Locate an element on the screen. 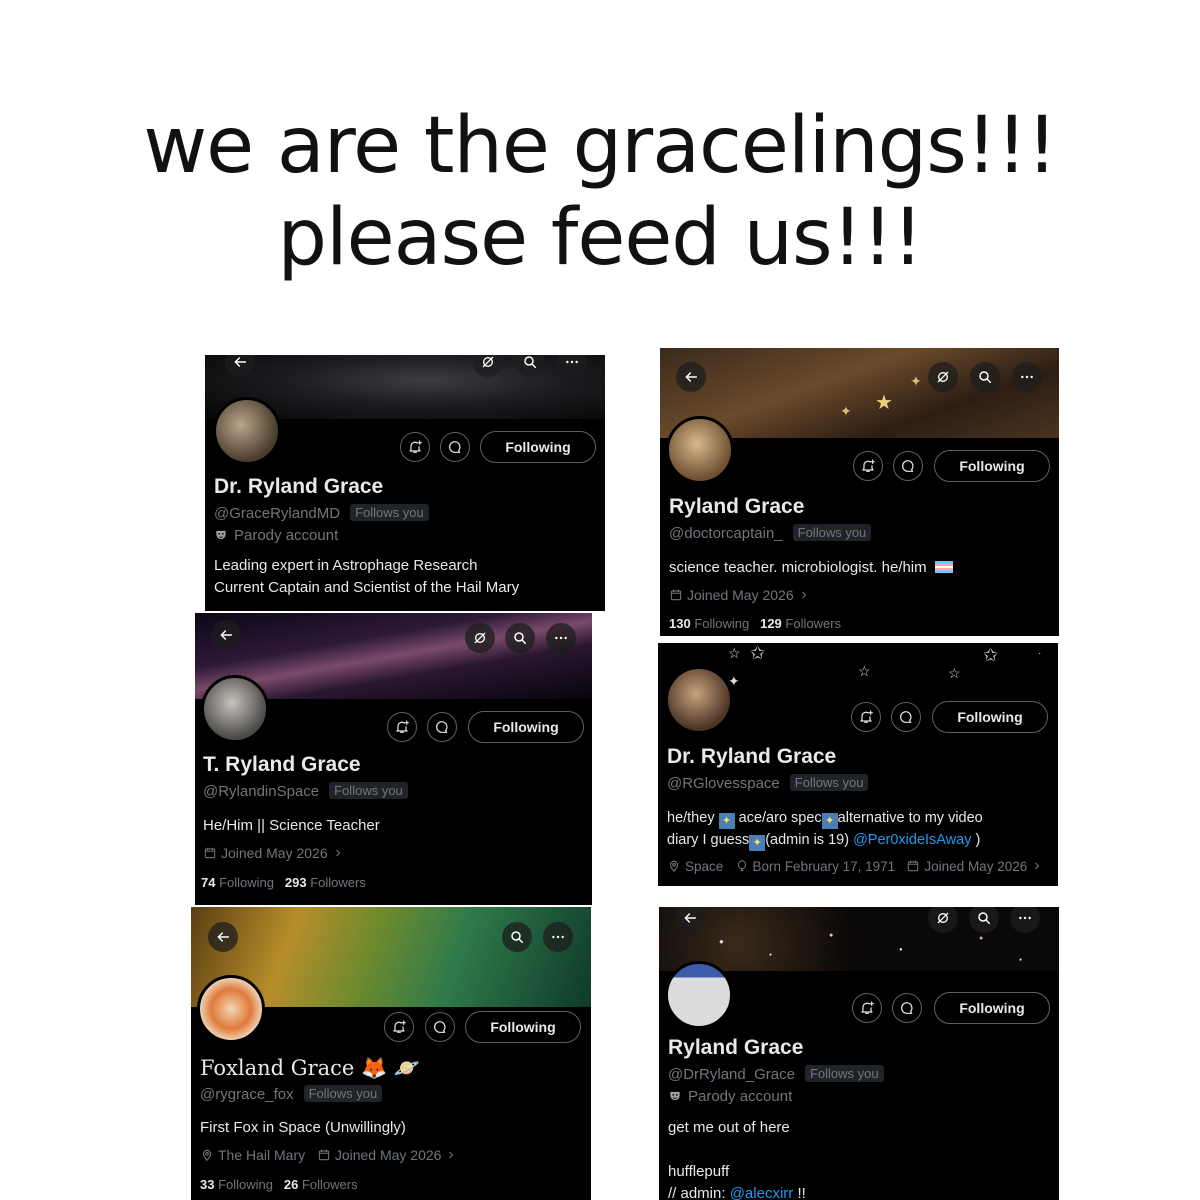  follow-stats: 74 Following 293 Followers is located at coordinates (283, 882).